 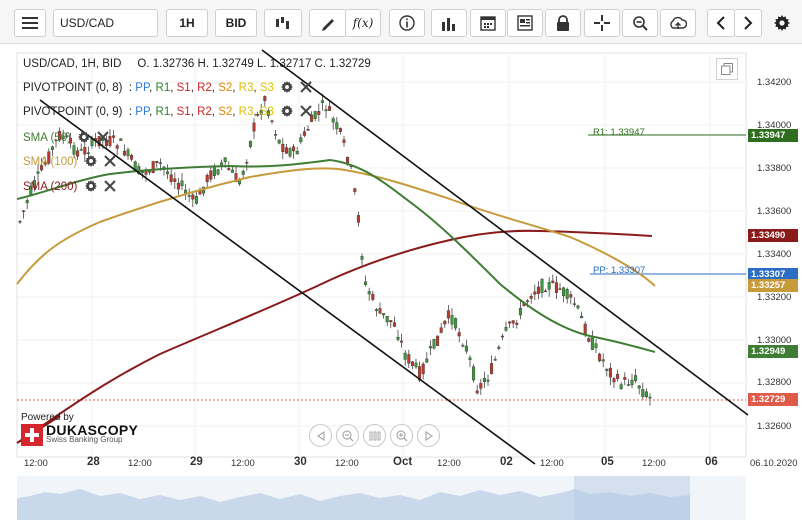 What do you see at coordinates (196, 462) in the screenshot?
I see `time-tick-day: 29` at bounding box center [196, 462].